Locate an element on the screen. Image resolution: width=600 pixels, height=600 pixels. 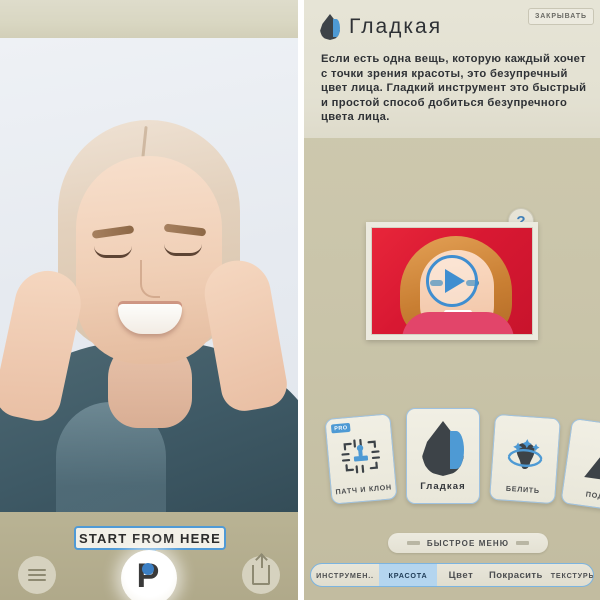
play-button is located at coordinates (452, 281).